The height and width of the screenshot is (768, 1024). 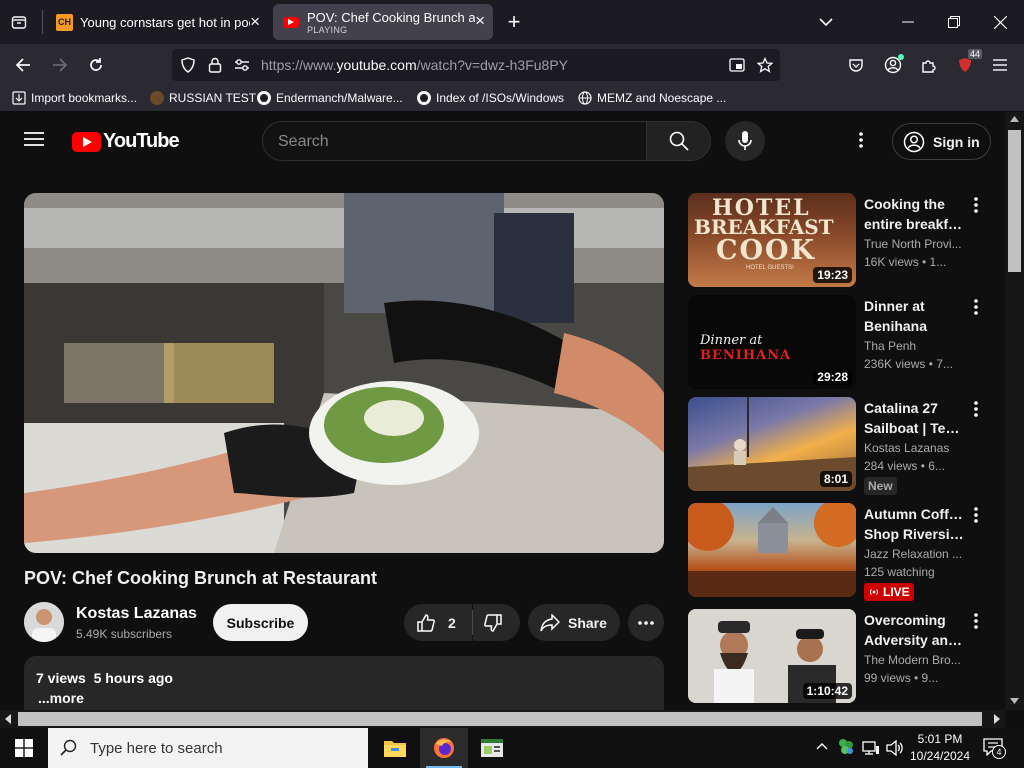 What do you see at coordinates (1000, 65) in the screenshot?
I see `hamburger-menu-icon` at bounding box center [1000, 65].